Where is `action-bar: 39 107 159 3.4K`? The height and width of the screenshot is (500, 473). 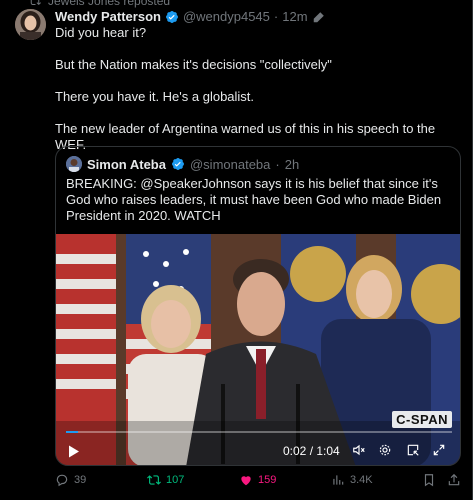
action-bar: 39 107 159 3.4K is located at coordinates (260, 482).